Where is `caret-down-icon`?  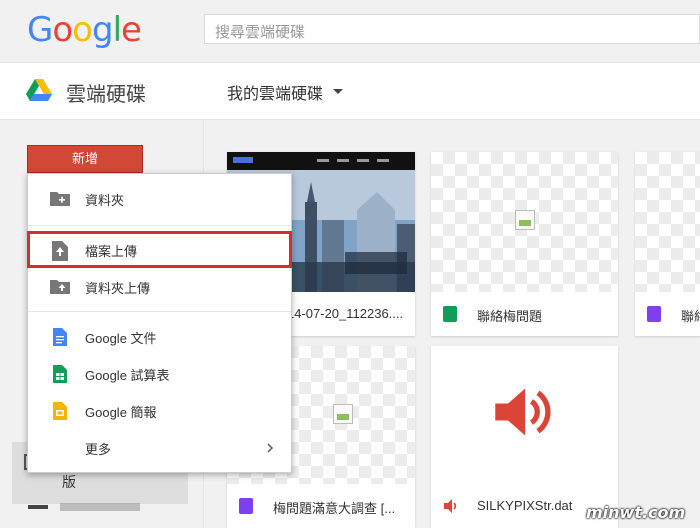 caret-down-icon is located at coordinates (338, 91).